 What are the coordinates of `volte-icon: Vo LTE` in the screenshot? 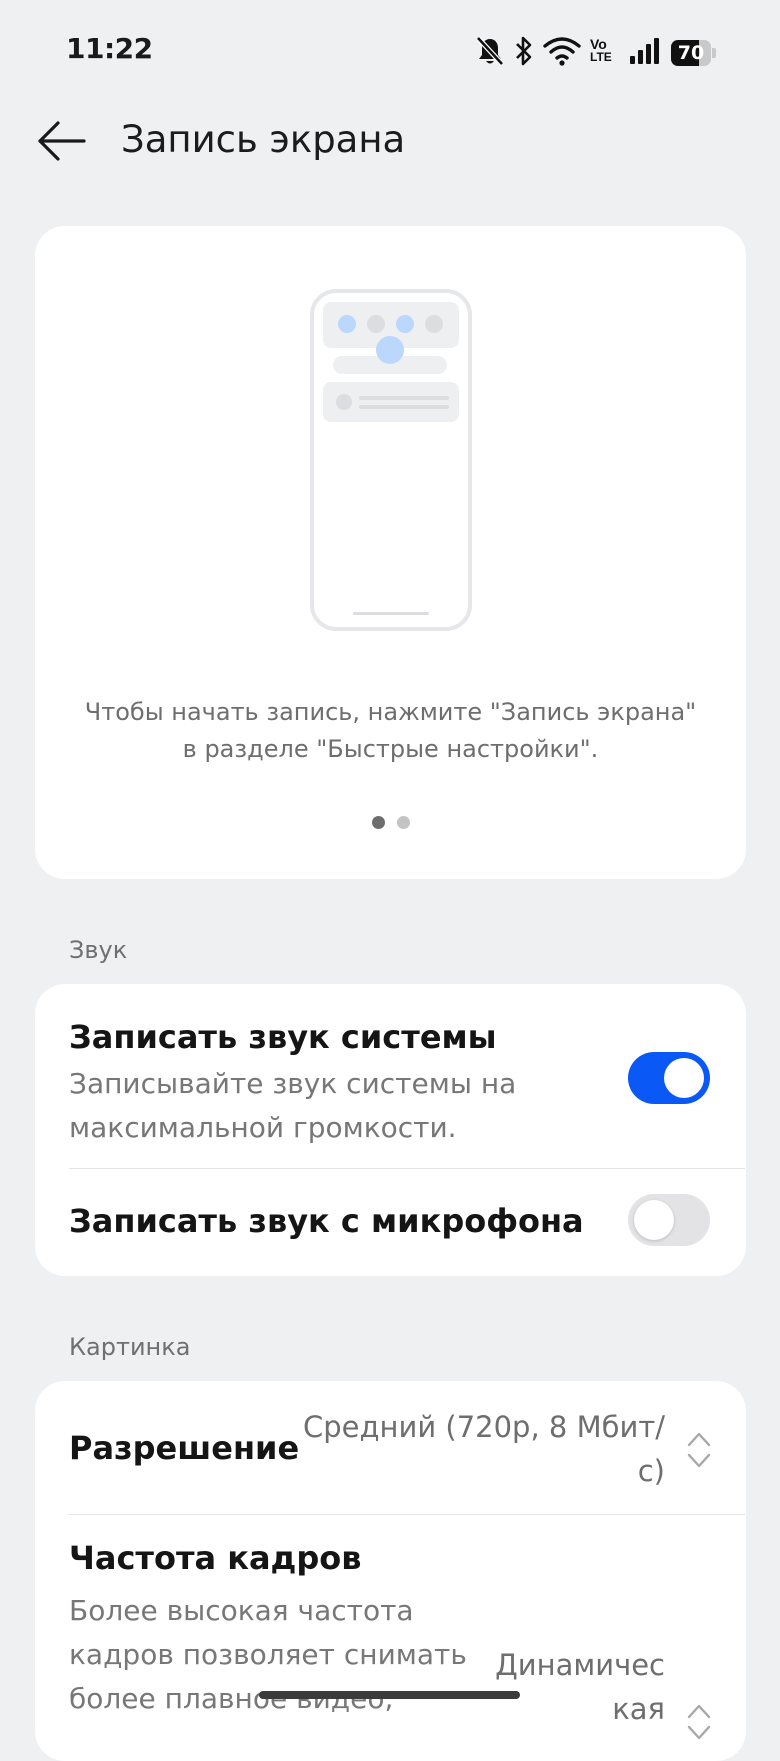 It's located at (601, 50).